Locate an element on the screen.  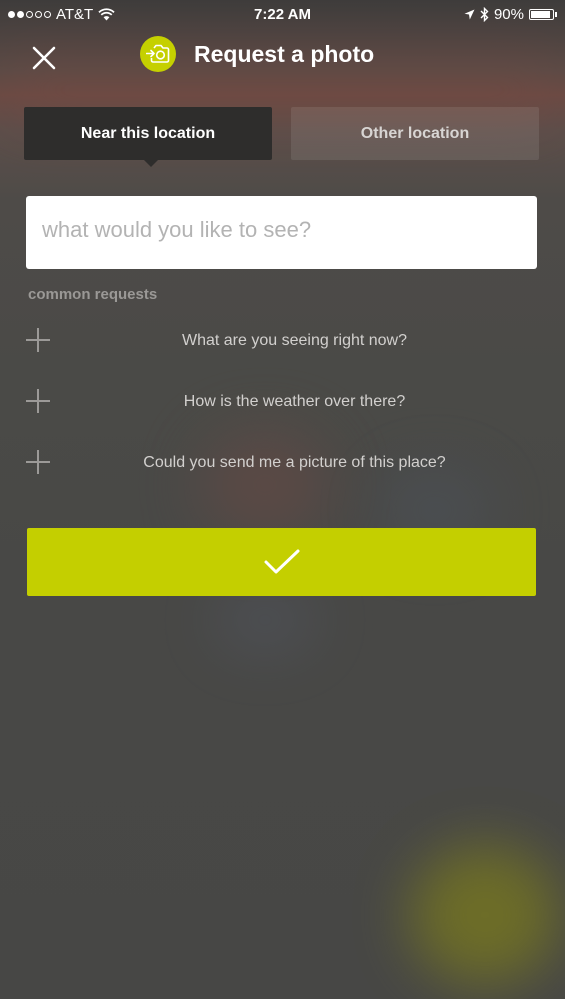
header: Request a photo is located at coordinates (282, 55).